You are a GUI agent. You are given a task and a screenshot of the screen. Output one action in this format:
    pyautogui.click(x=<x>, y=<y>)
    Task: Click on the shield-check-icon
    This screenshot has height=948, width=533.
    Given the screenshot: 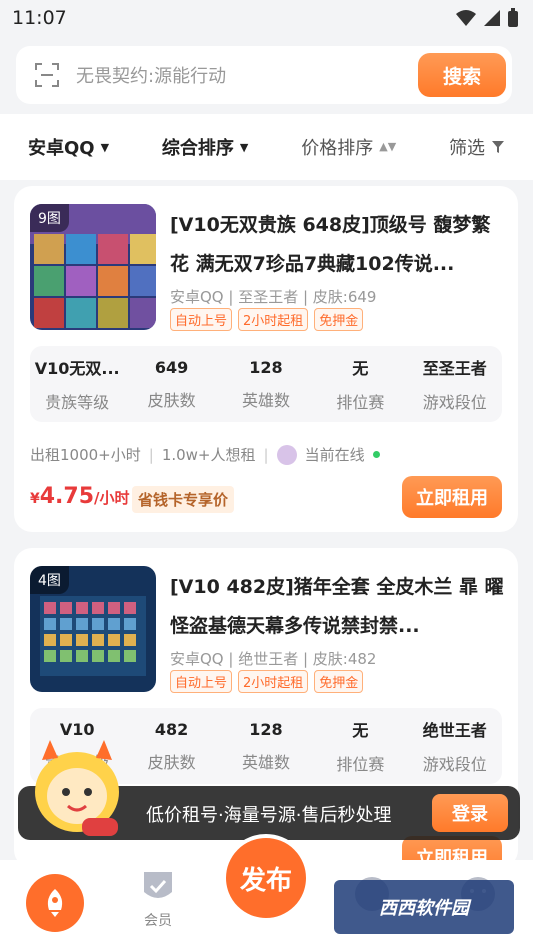 What is the action you would take?
    pyautogui.click(x=158, y=885)
    